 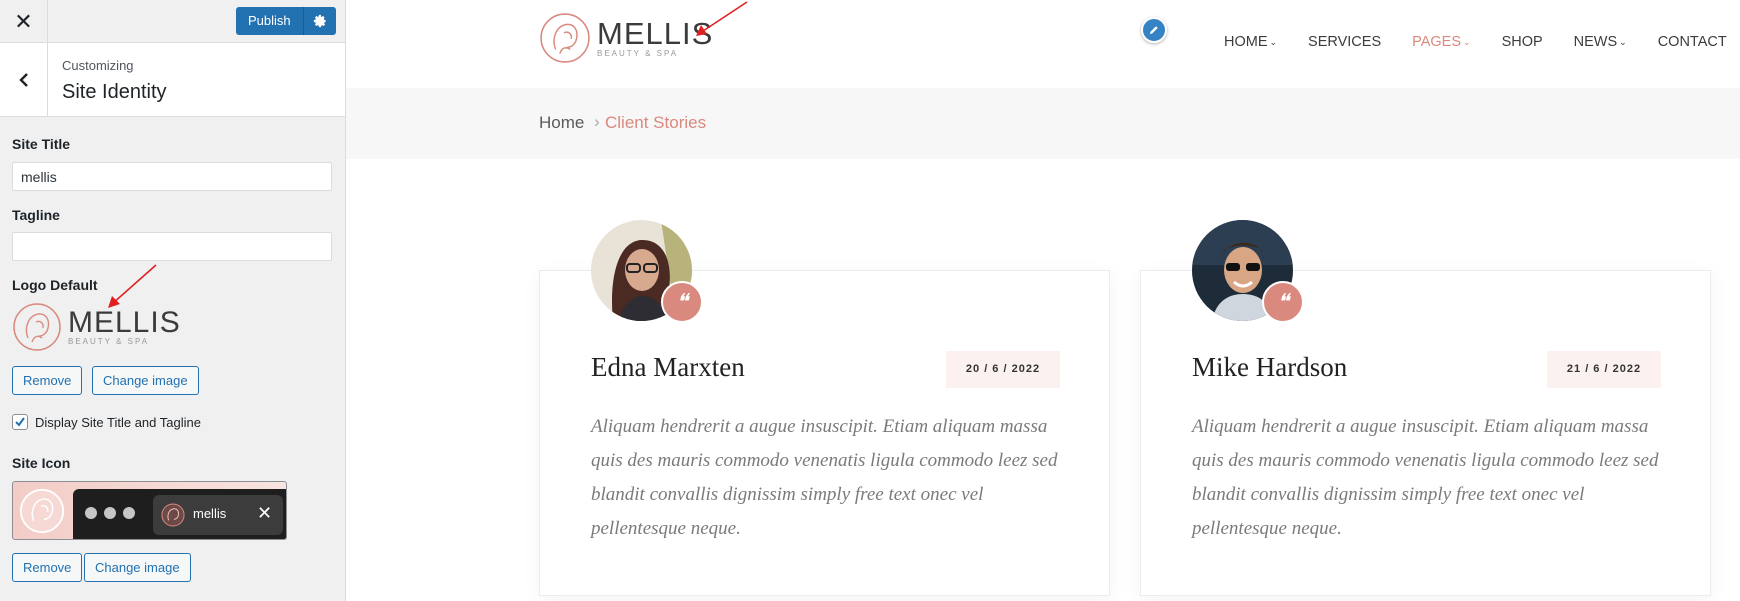 What do you see at coordinates (1475, 42) in the screenshot?
I see `main-navigation: HOME ⌄ SERVICES PAGES ⌄ SHOP NEWS ⌄ CONTACT` at bounding box center [1475, 42].